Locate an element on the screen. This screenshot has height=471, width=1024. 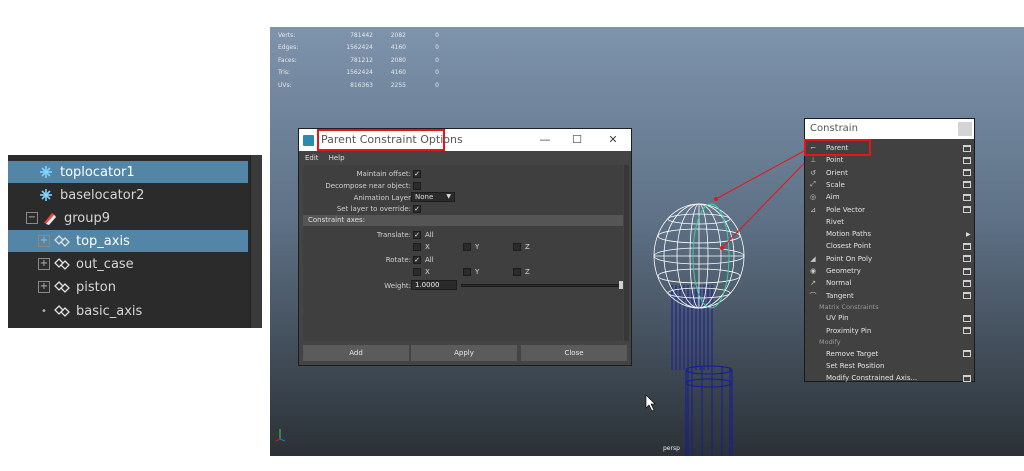
outliner-item: • basic_axis is located at coordinates (128, 311).